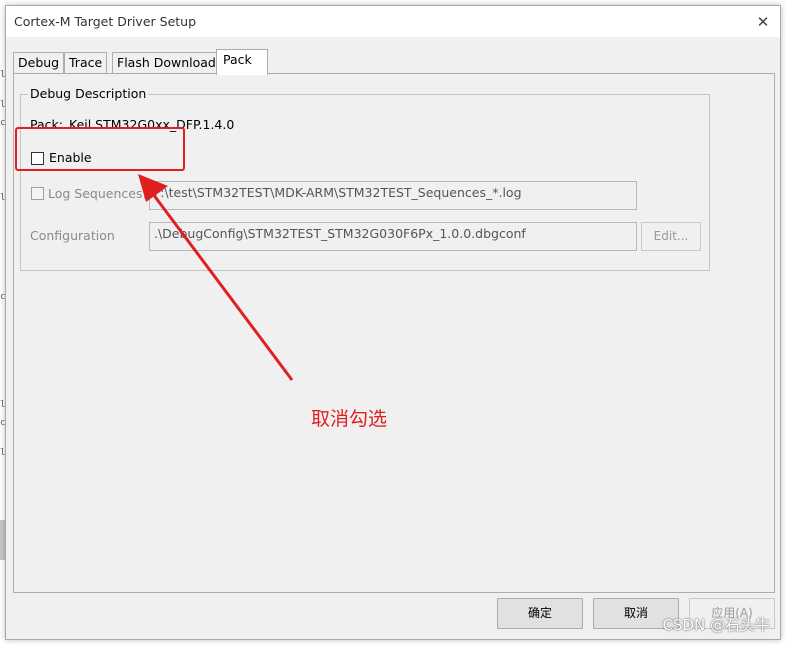 This screenshot has height=645, width=786. Describe the element at coordinates (242, 62) in the screenshot. I see `tab-pack: Pack` at that location.